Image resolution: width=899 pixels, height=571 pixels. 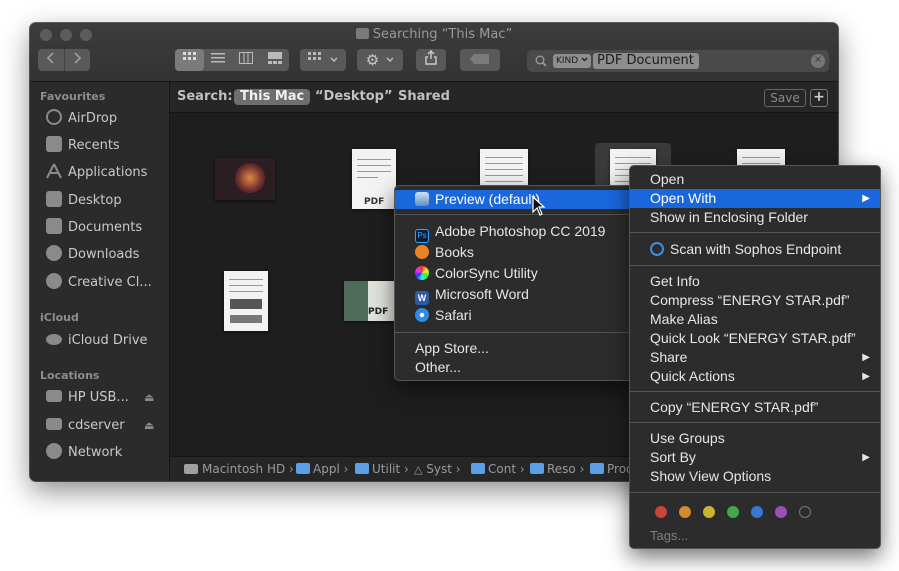 I want to click on back-forward-control, so click(x=64, y=60).